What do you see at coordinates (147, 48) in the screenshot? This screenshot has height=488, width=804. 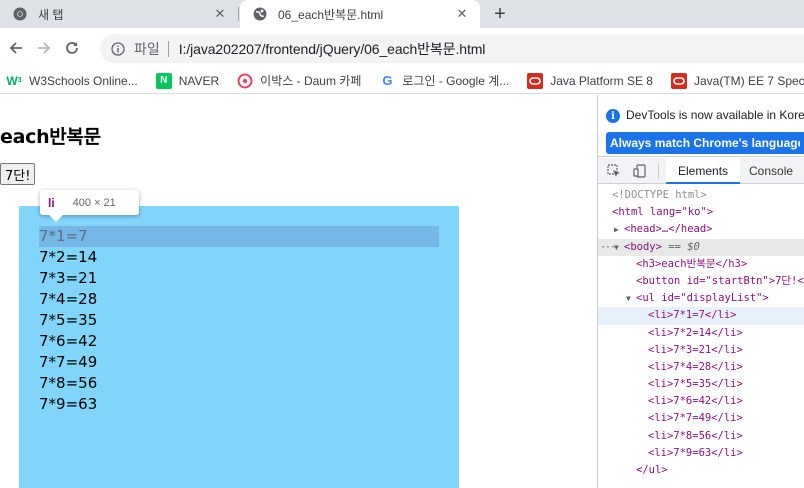 I see `file-scheme-label: 파일` at bounding box center [147, 48].